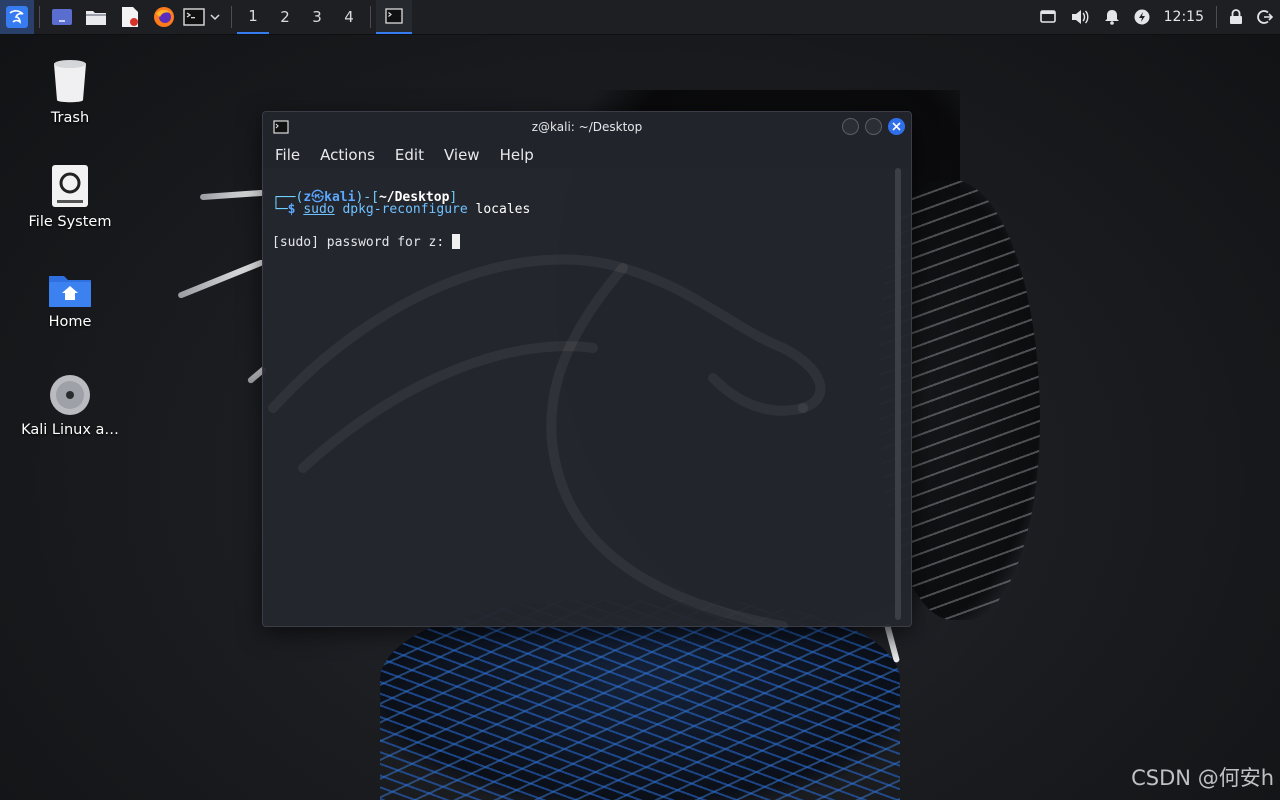 The height and width of the screenshot is (800, 1280). I want to click on logout-icon, so click(1265, 17).